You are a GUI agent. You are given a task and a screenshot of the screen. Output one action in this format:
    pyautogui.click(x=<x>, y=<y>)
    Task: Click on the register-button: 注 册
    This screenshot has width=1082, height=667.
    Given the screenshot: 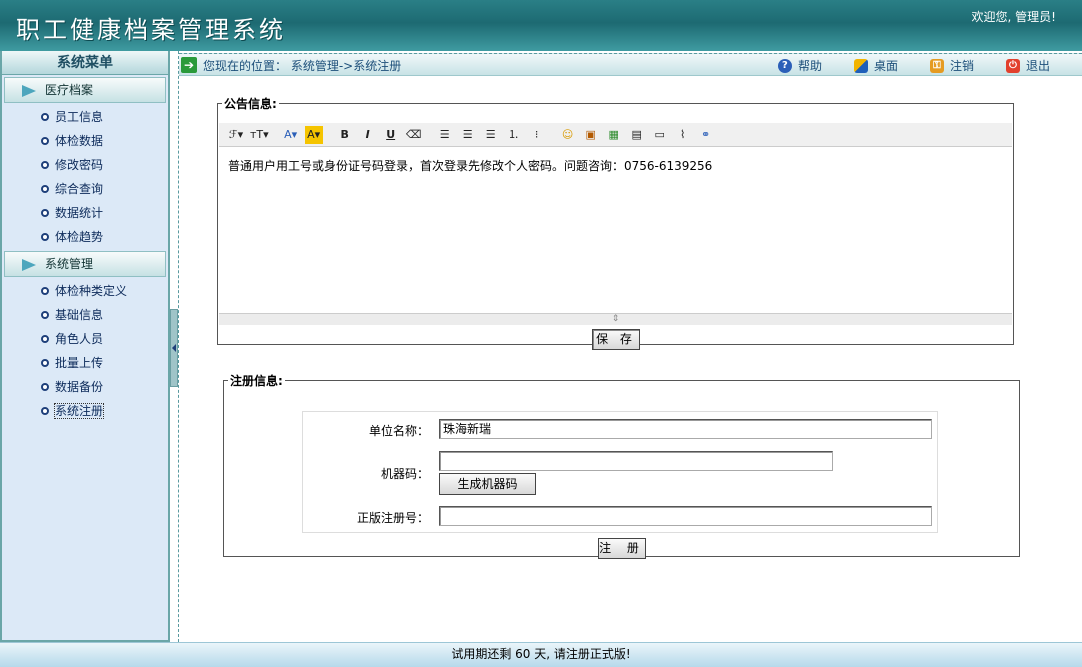 What is the action you would take?
    pyautogui.click(x=622, y=548)
    